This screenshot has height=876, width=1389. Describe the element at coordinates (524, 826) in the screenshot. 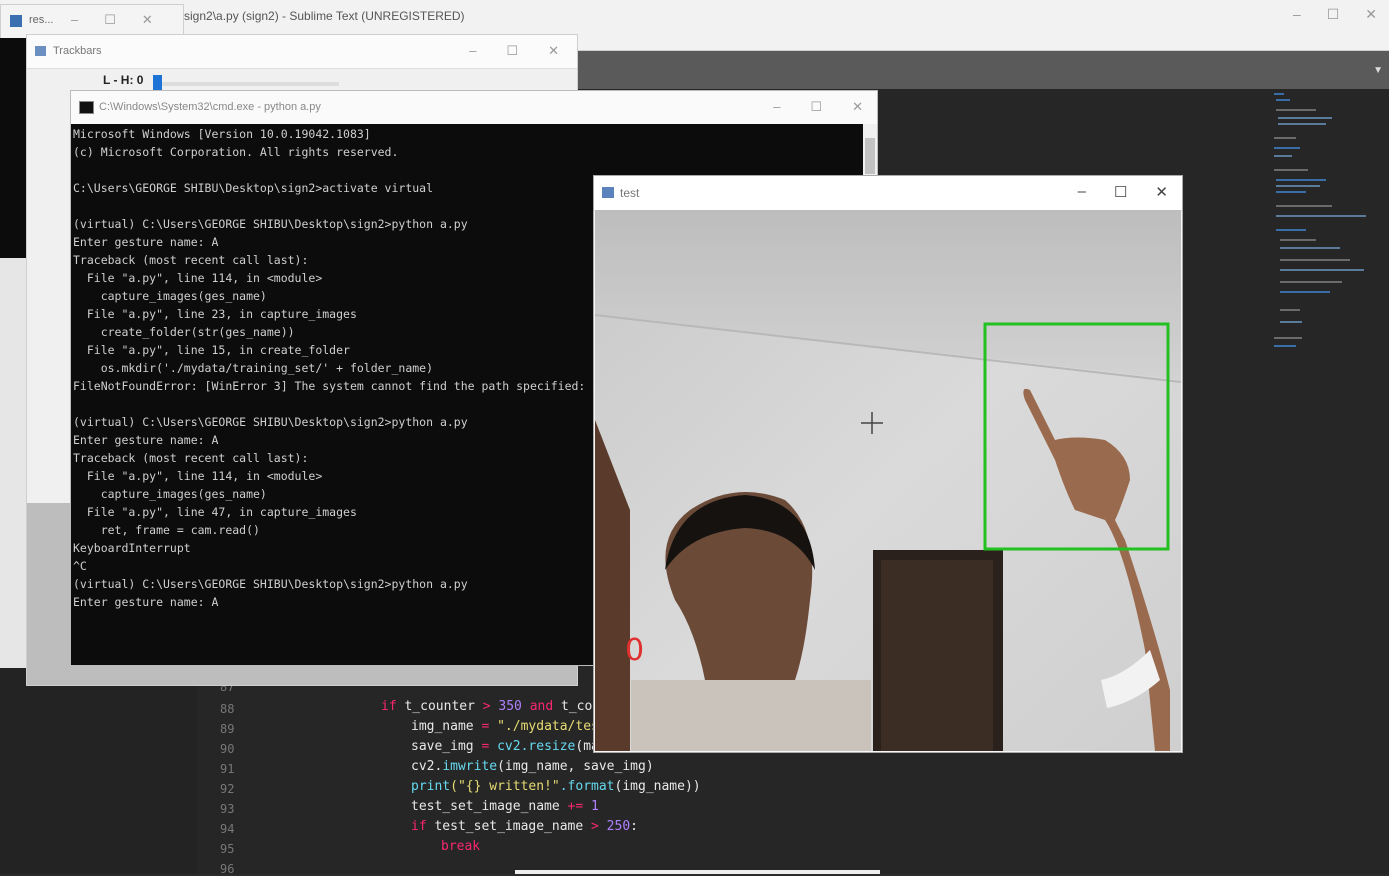

I see `code-line-94: if test_set_image_name > 250:` at that location.